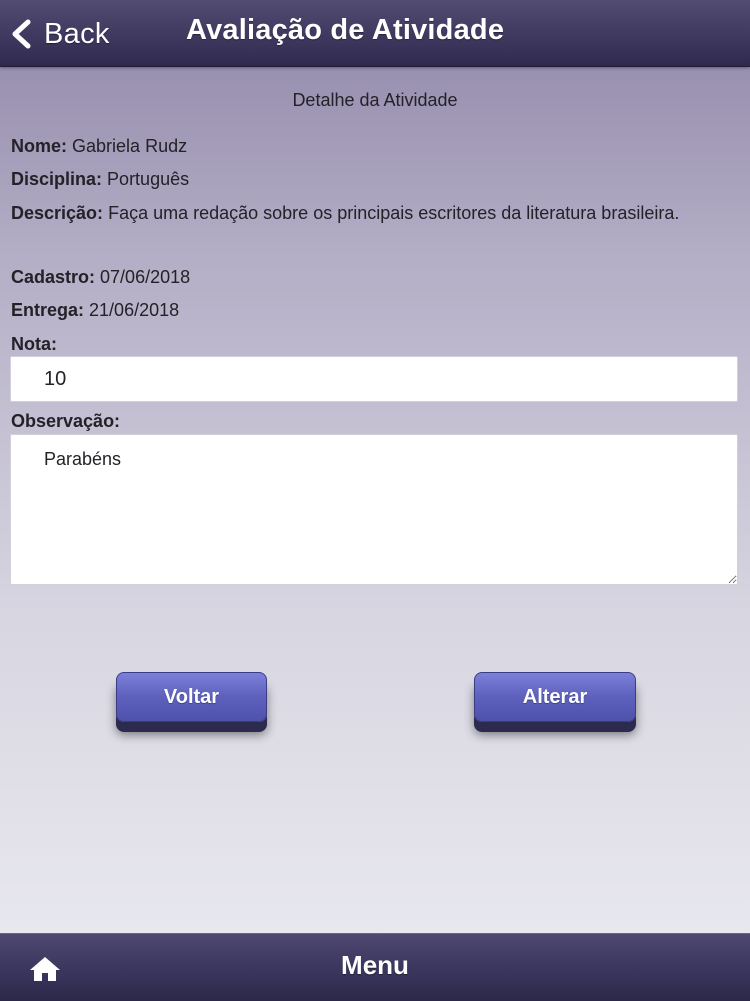 This screenshot has width=750, height=1001. I want to click on detail-entrega: Entrega: 21/06/2018, so click(95, 310).